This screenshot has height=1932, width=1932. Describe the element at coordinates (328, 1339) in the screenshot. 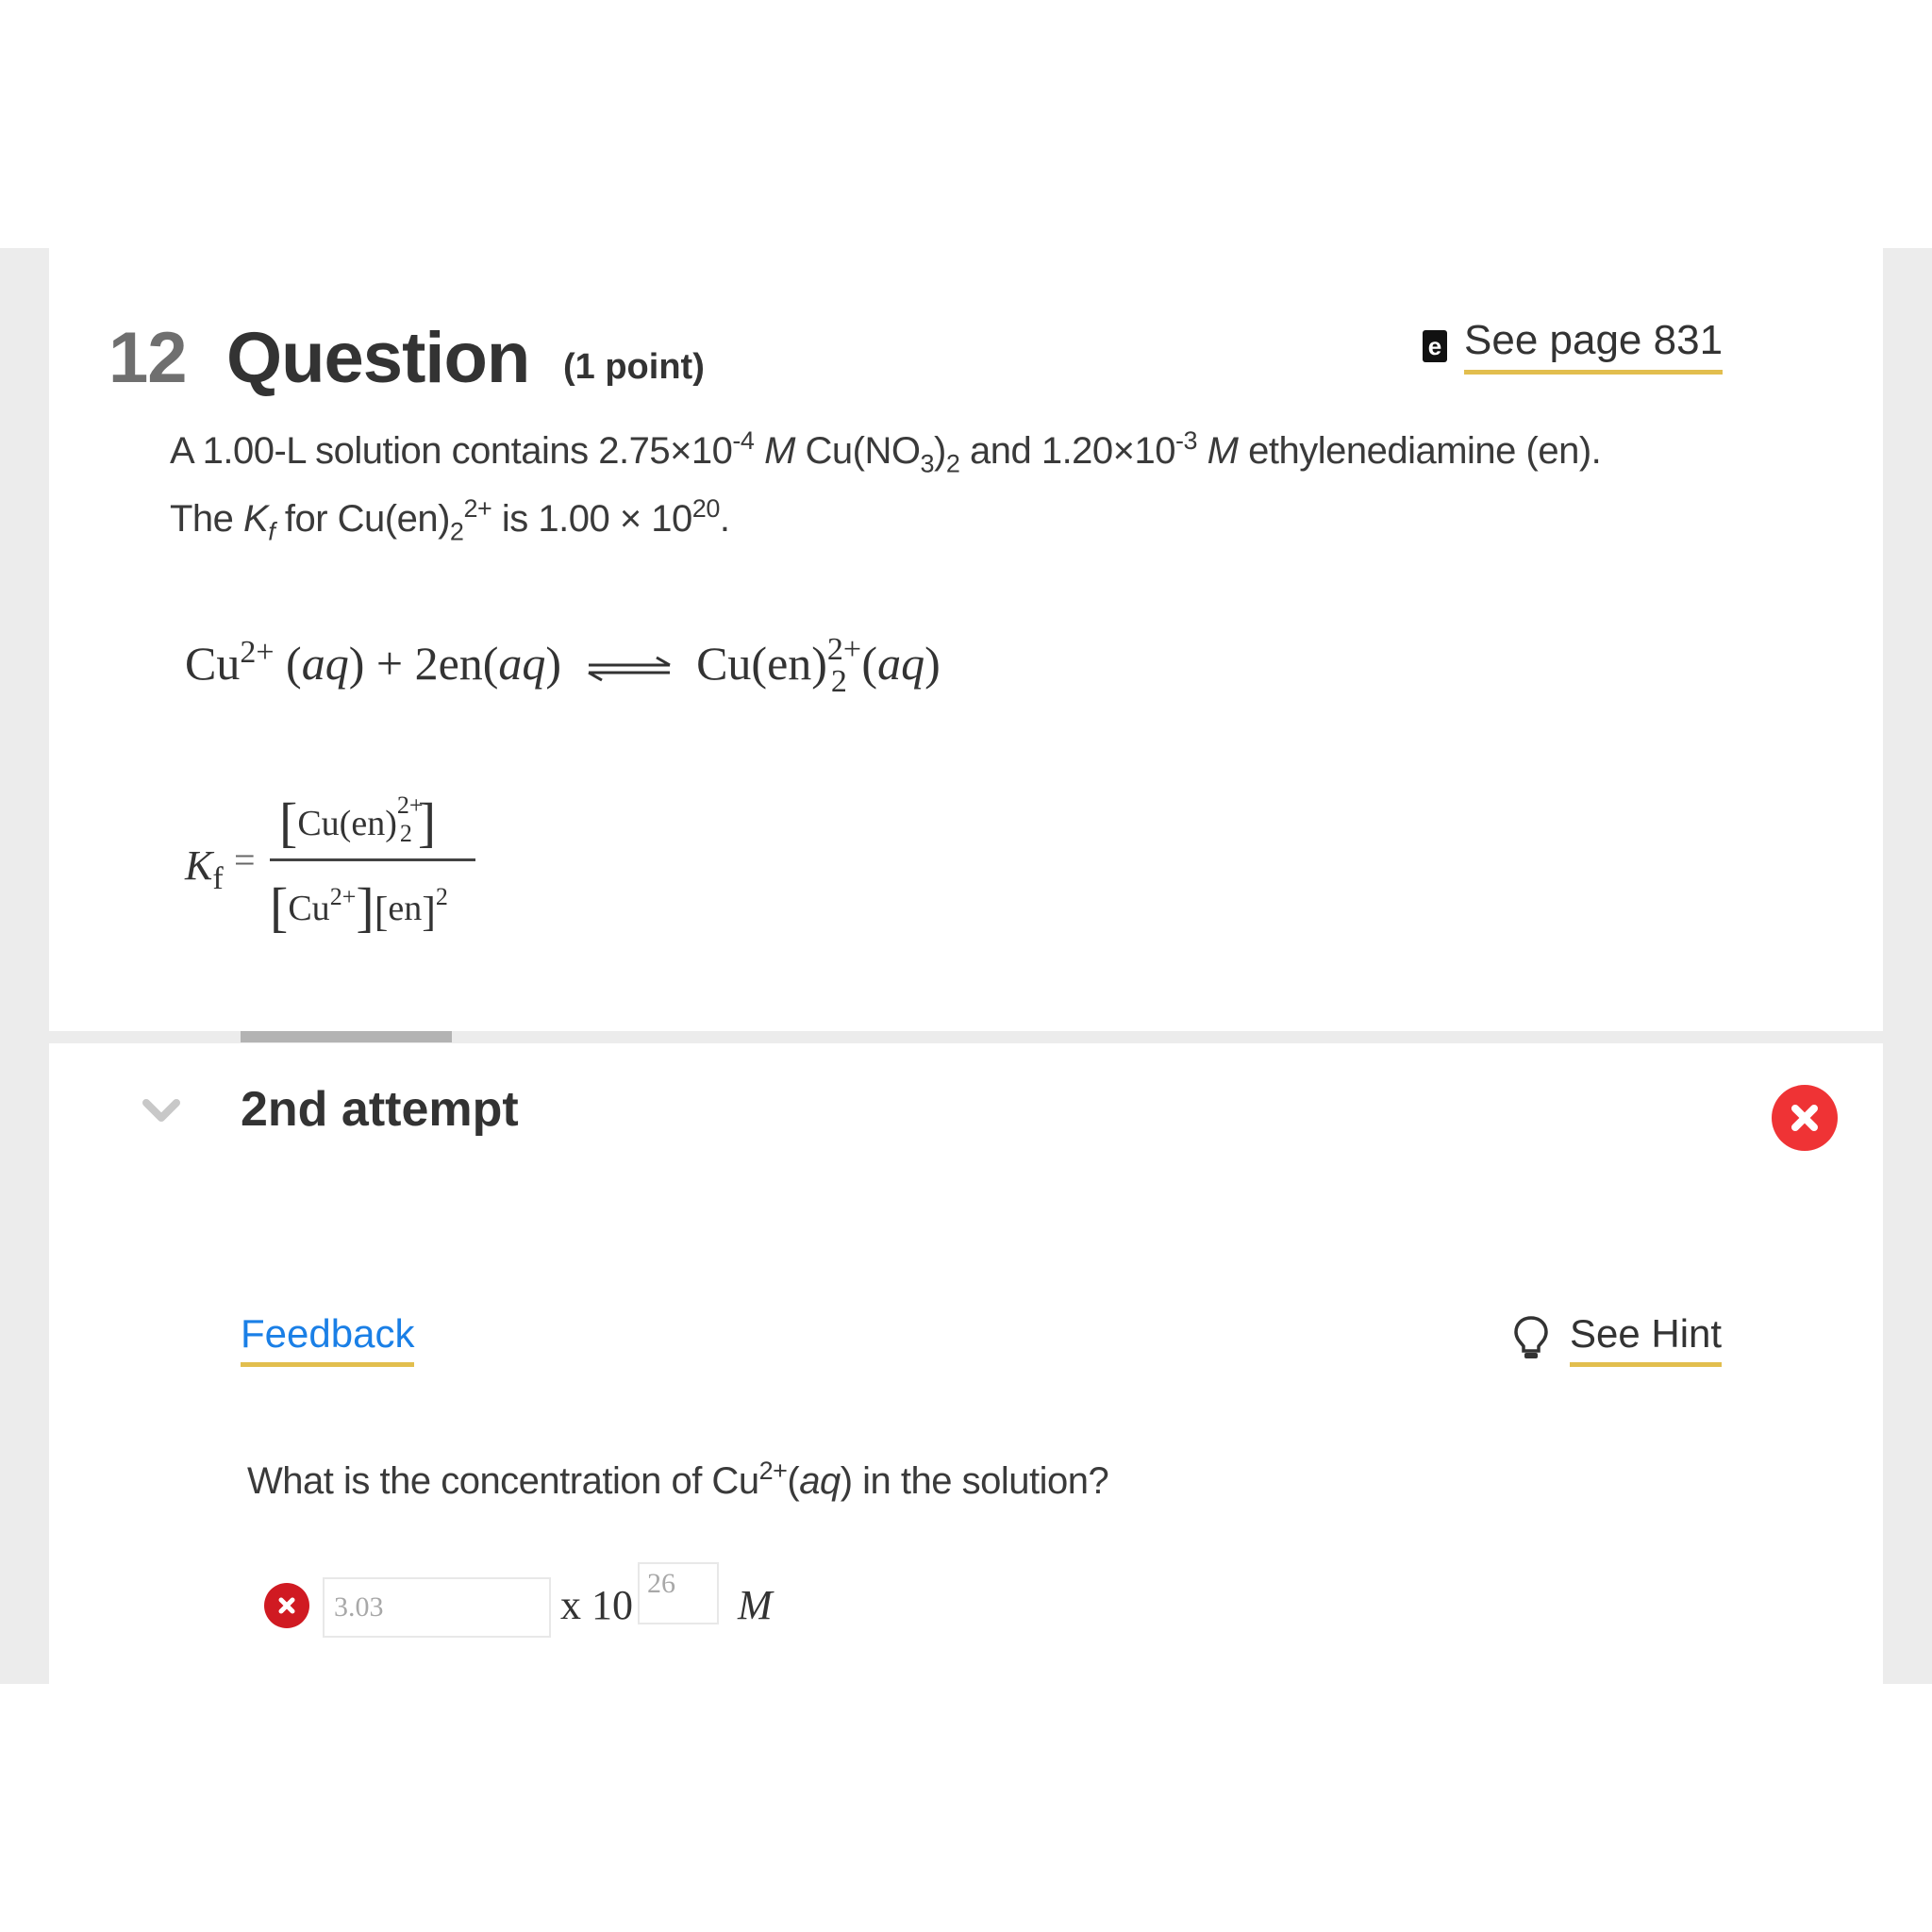

I see `feedback-link: Feedback` at that location.